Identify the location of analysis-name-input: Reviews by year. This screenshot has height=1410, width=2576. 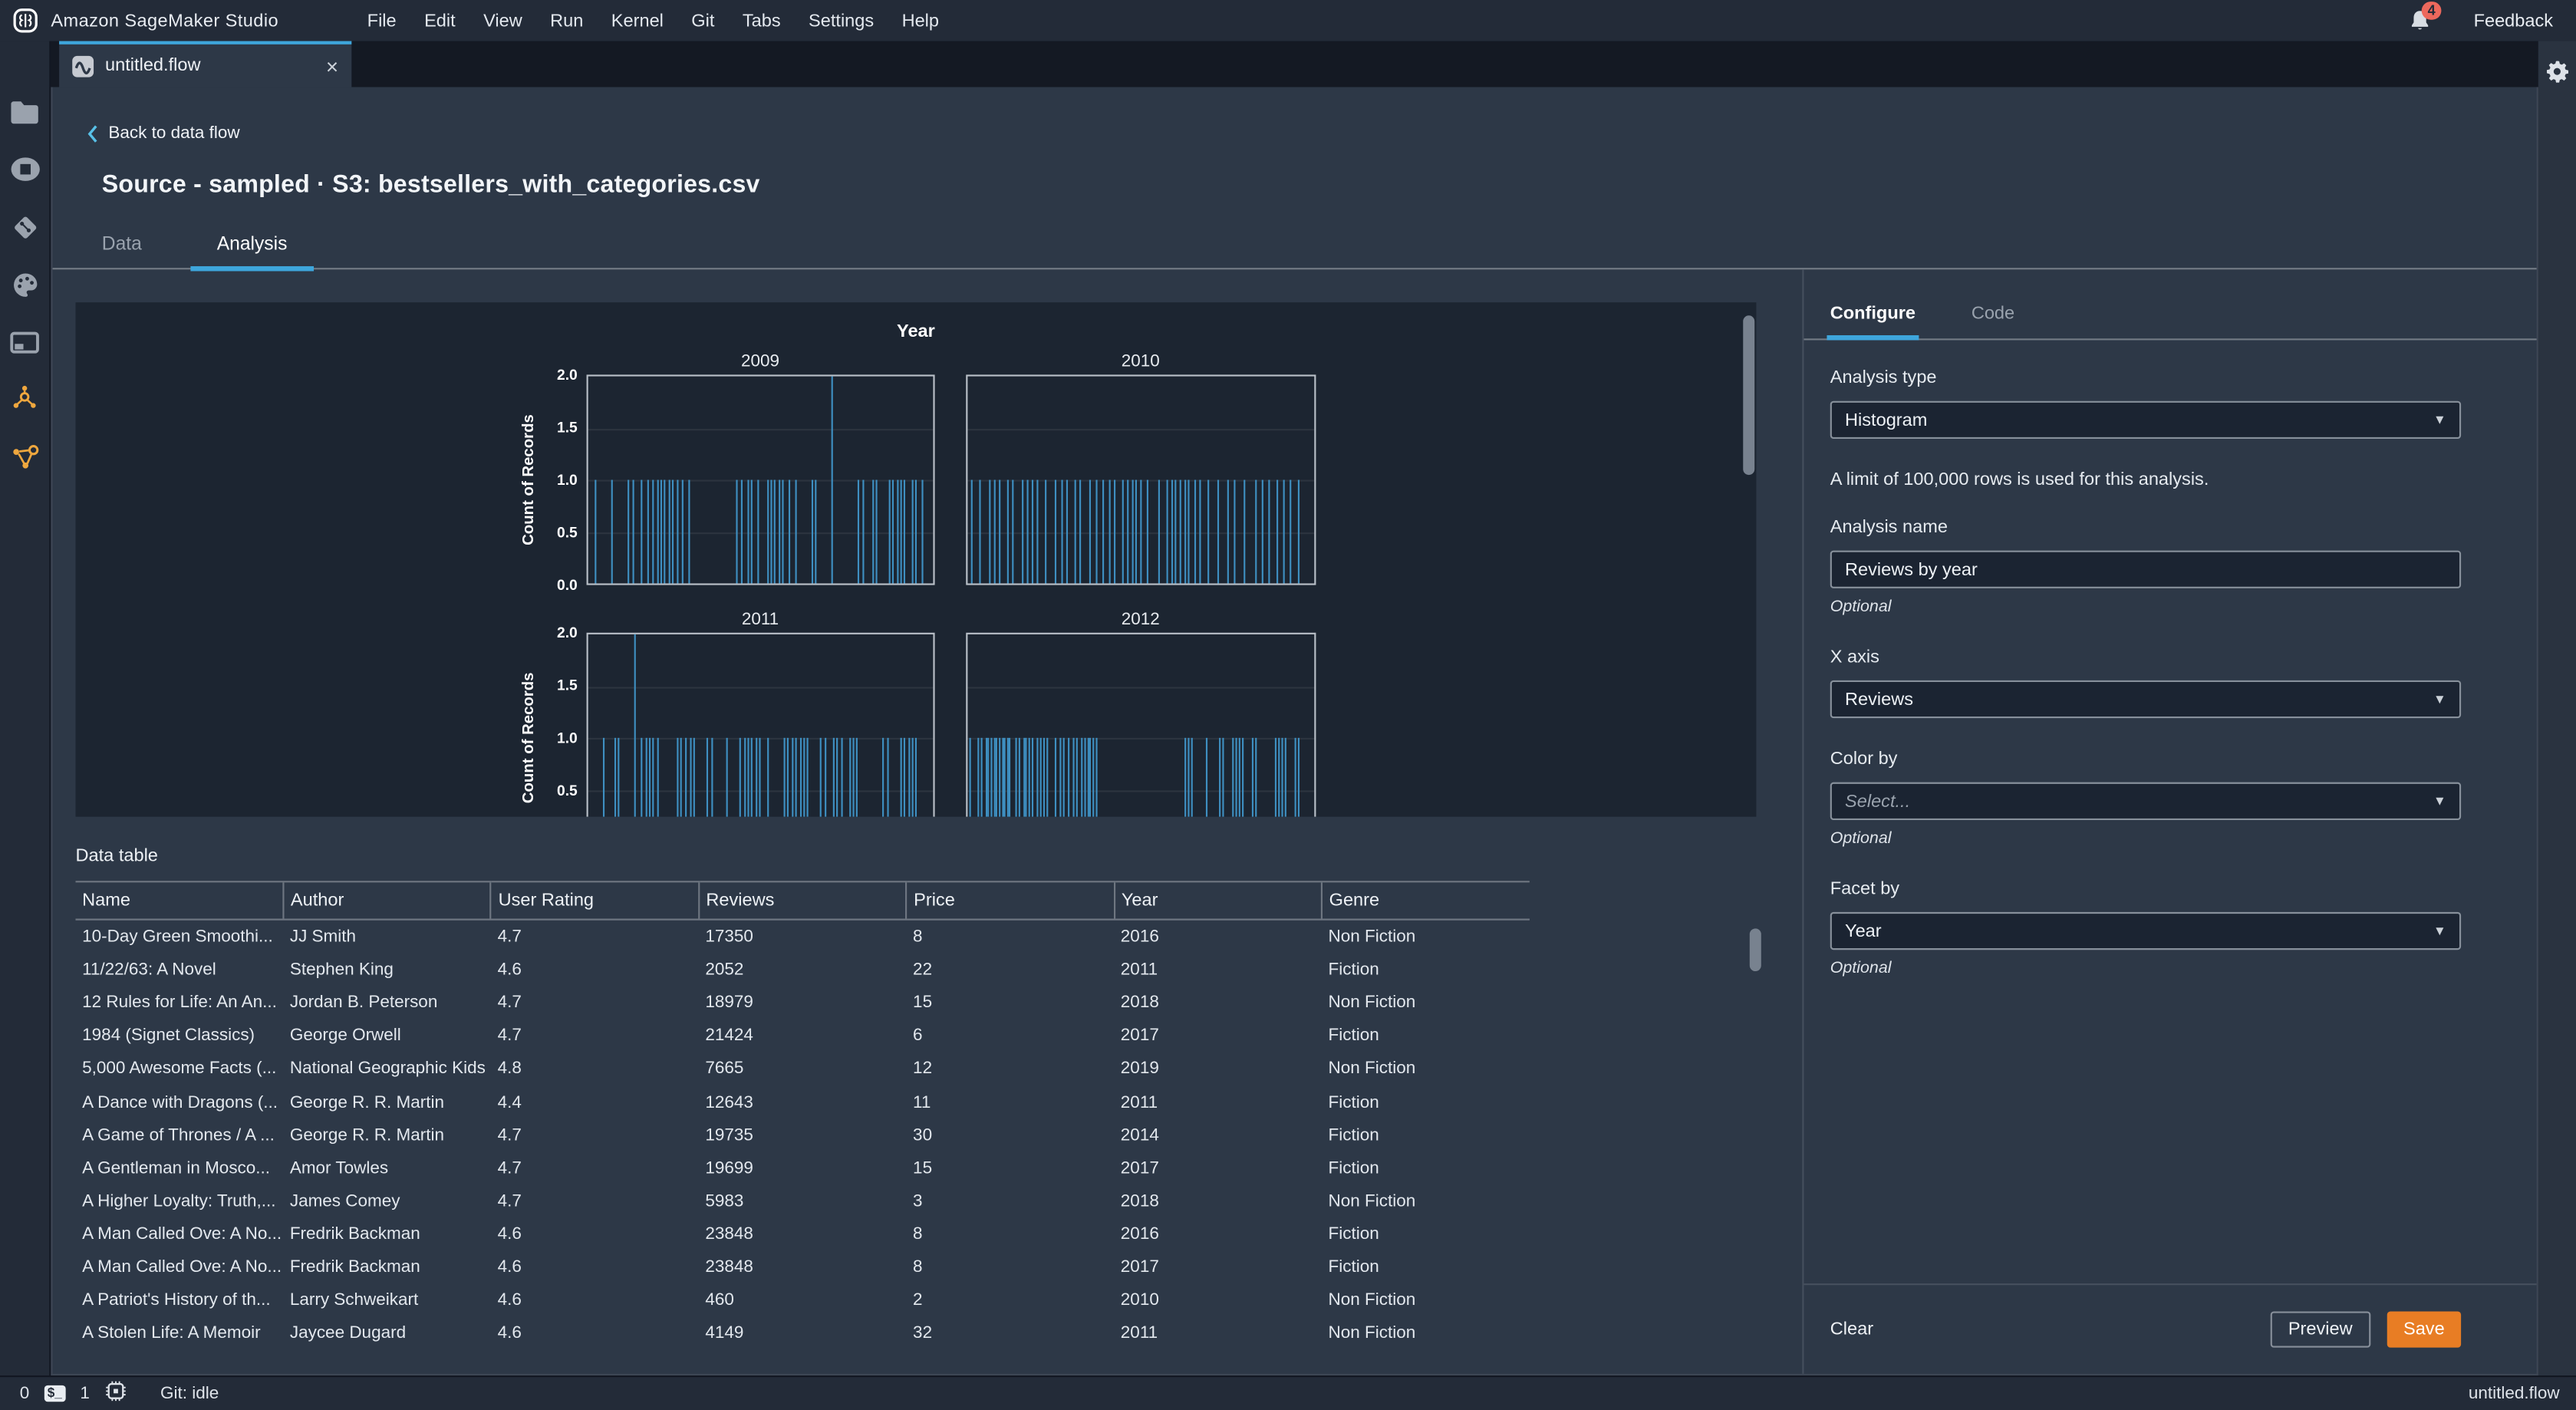
(2146, 569).